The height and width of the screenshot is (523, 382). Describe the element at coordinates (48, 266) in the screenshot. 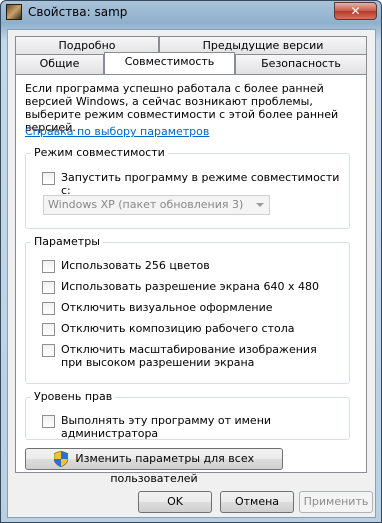

I see `param-checkbox-256-colors` at that location.